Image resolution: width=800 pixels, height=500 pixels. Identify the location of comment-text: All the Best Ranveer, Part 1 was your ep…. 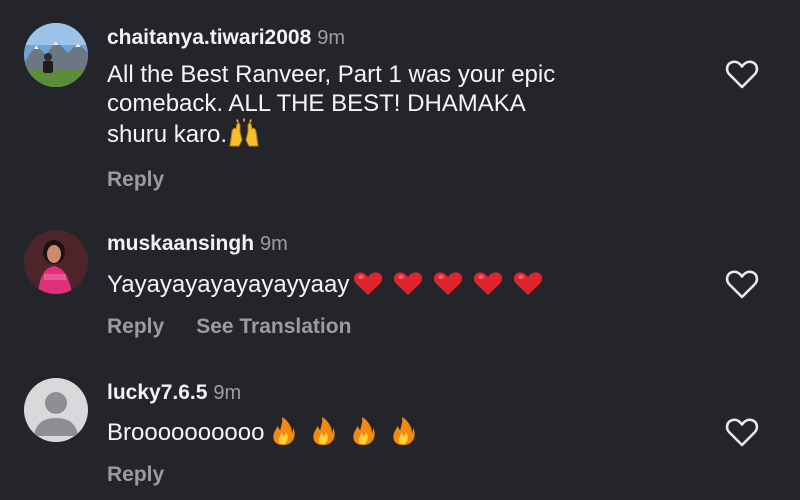
(387, 104).